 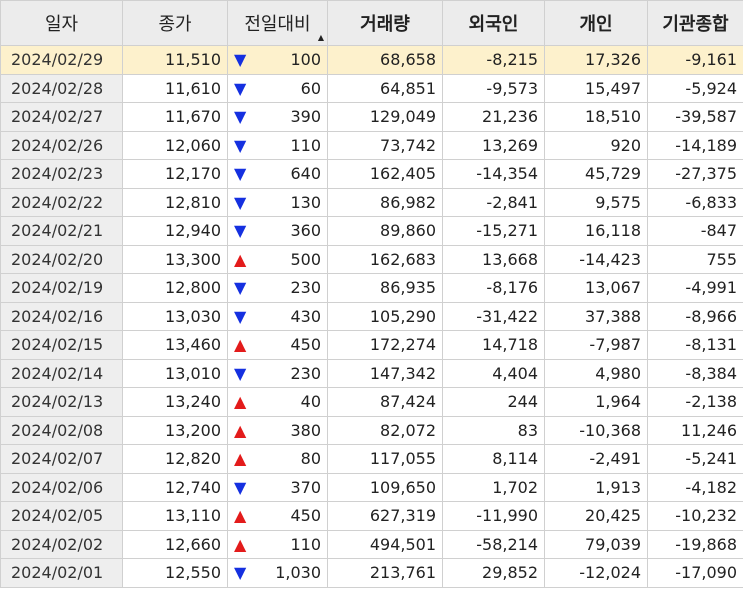 I want to click on cell-date-value: 2024/02/27, so click(x=57, y=117).